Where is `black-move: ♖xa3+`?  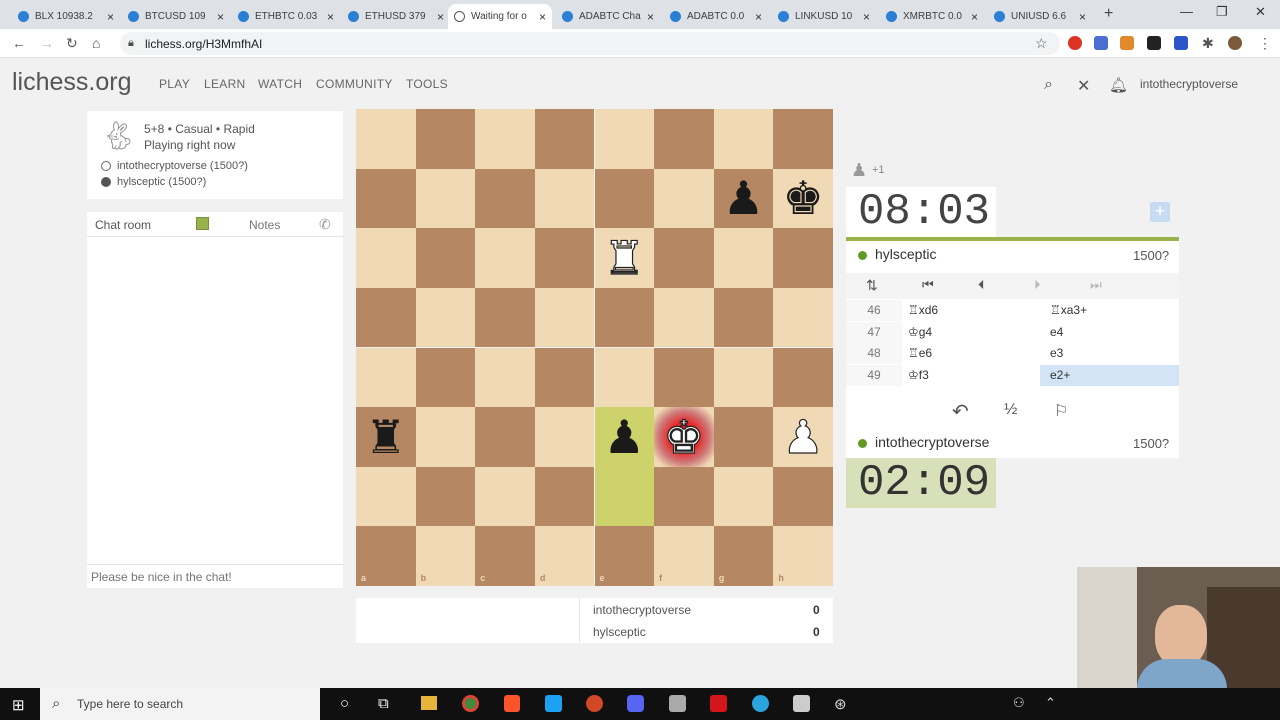
black-move: ♖xa3+ is located at coordinates (1109, 310).